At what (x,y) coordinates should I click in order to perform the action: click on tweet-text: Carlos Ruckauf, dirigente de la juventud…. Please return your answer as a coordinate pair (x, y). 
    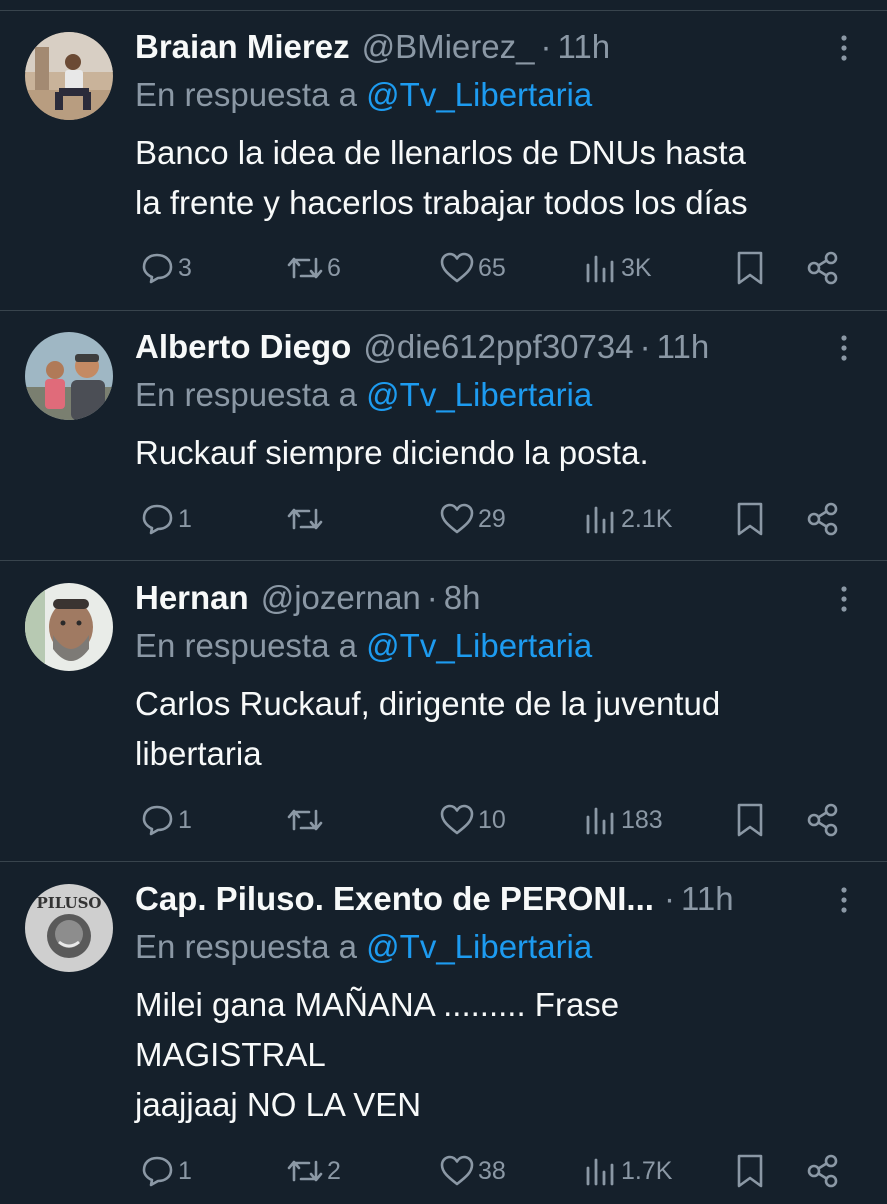
    Looking at the image, I should click on (428, 728).